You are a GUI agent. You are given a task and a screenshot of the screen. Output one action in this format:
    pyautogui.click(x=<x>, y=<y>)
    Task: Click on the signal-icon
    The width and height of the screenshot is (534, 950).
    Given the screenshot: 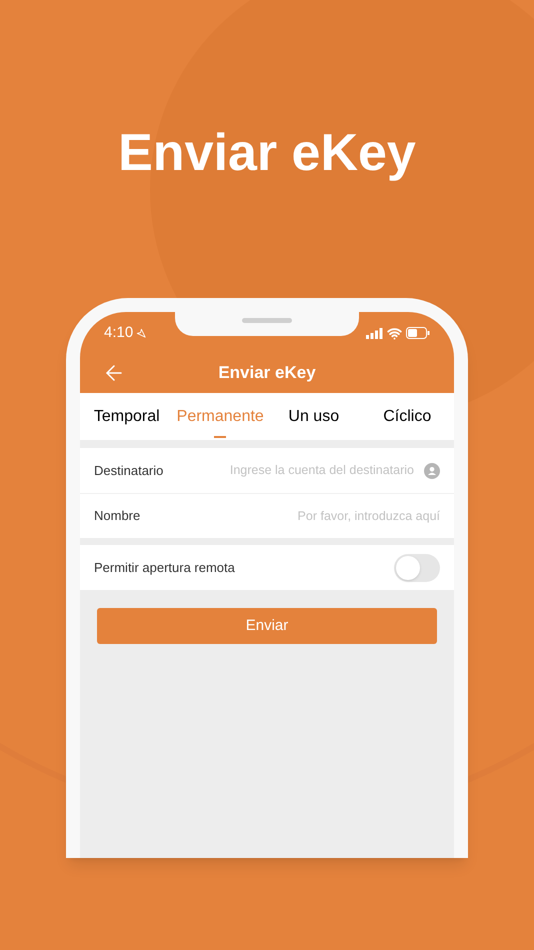 What is the action you would take?
    pyautogui.click(x=374, y=333)
    